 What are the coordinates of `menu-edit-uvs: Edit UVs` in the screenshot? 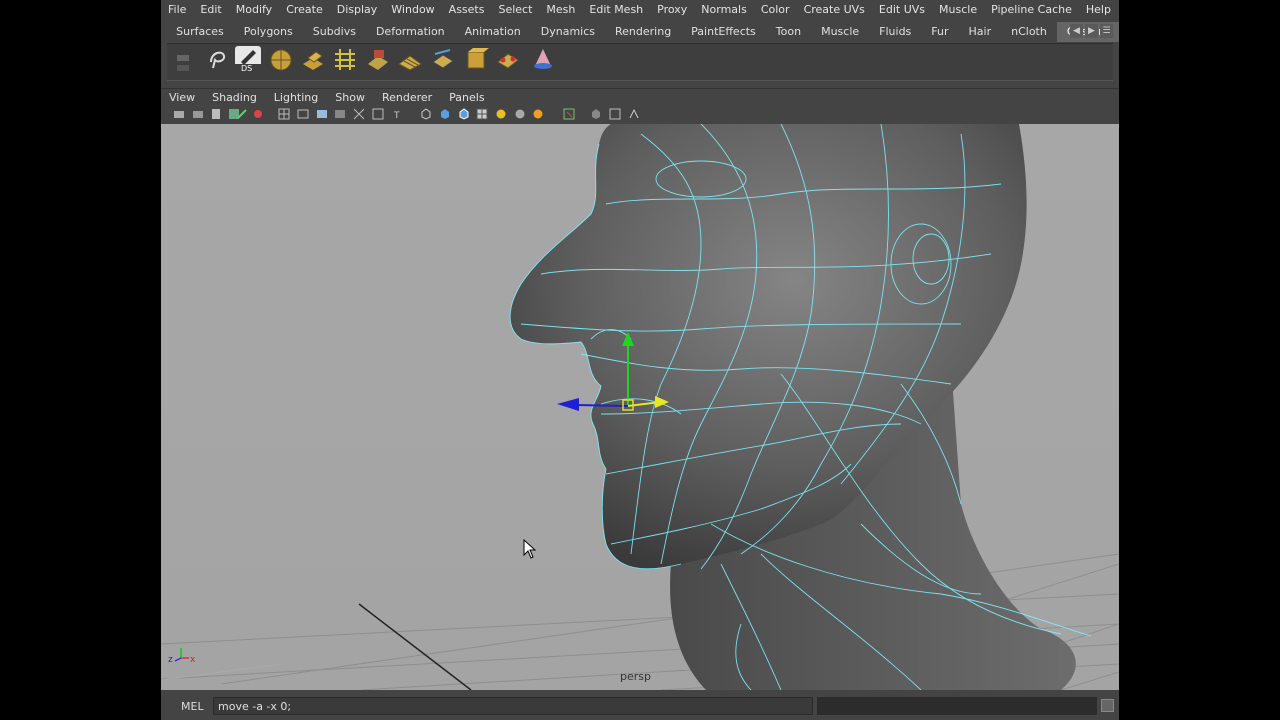 It's located at (902, 9).